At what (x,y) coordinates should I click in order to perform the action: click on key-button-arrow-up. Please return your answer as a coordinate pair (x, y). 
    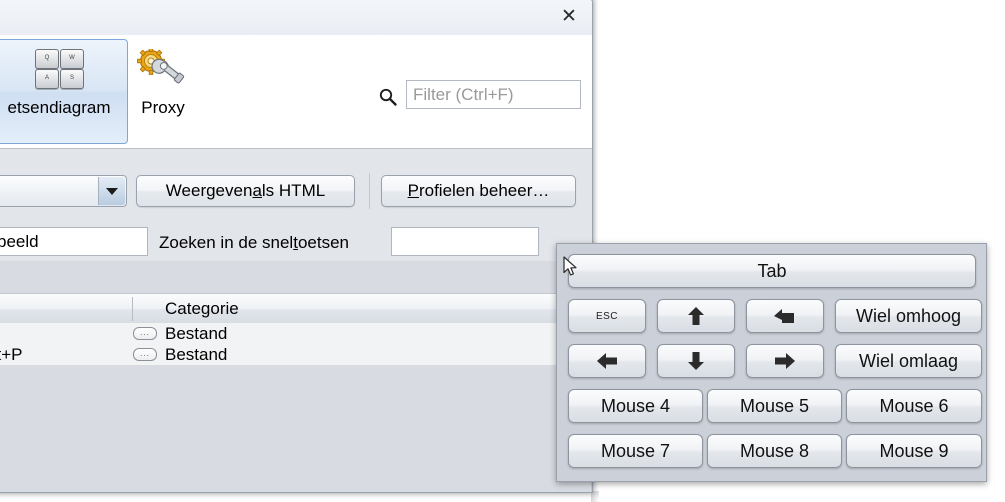
    Looking at the image, I should click on (696, 316).